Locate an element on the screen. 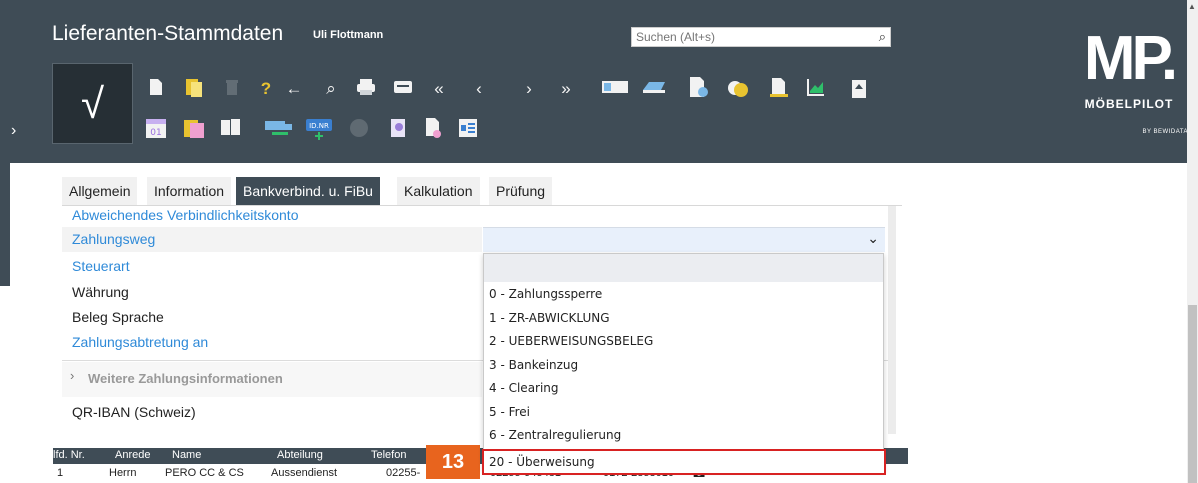 The height and width of the screenshot is (483, 1198). document-person-icon is located at coordinates (698, 87).